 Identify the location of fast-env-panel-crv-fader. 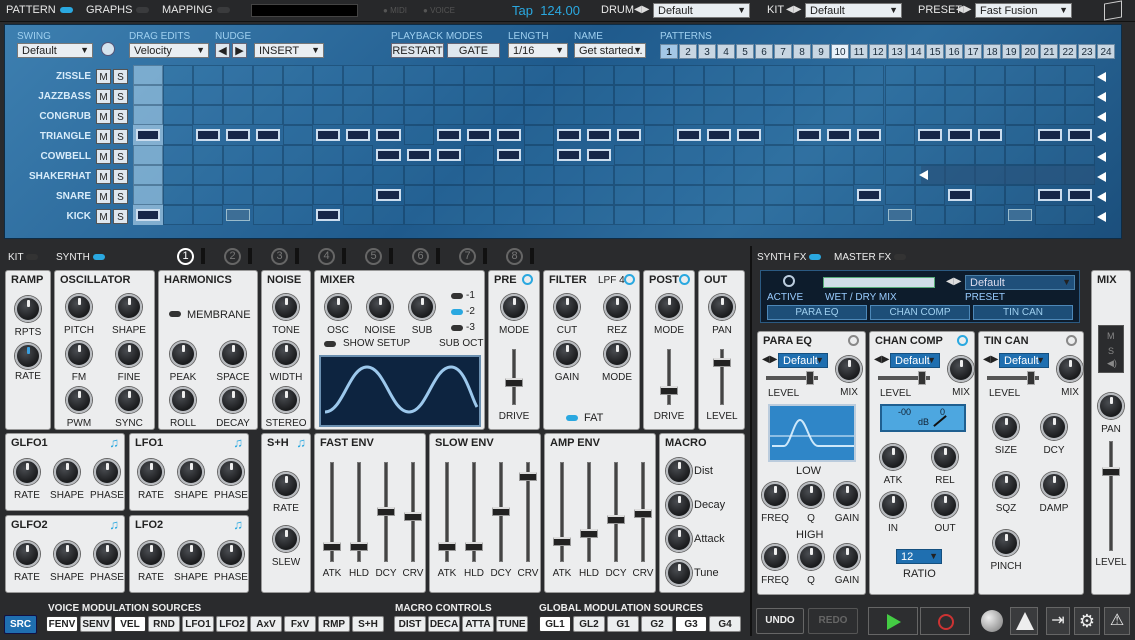
(413, 516).